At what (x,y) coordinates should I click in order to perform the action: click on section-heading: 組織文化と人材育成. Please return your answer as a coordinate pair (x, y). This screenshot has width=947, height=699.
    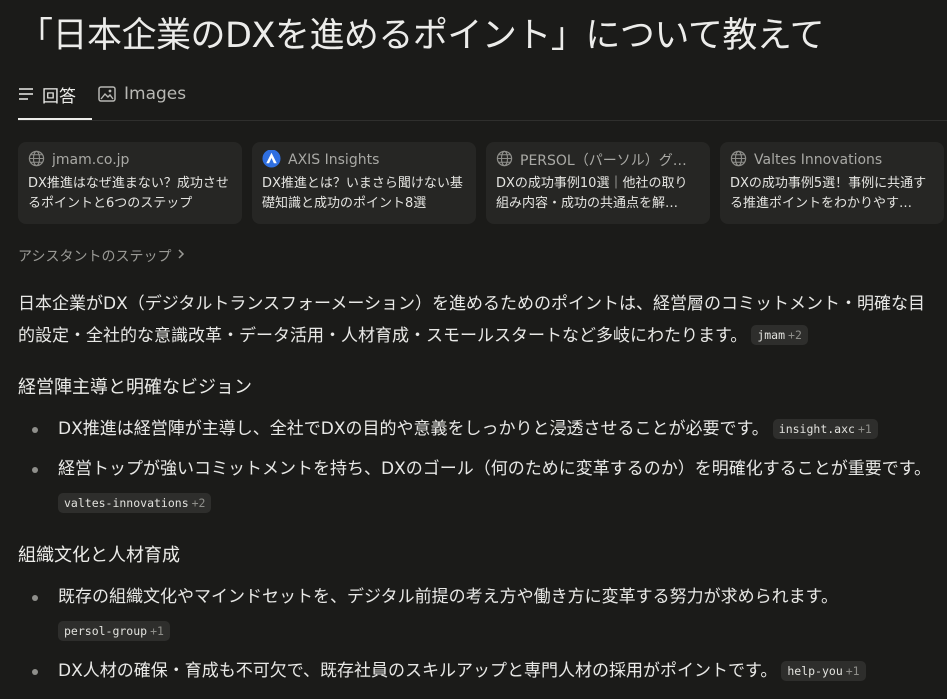
    Looking at the image, I should click on (99, 555).